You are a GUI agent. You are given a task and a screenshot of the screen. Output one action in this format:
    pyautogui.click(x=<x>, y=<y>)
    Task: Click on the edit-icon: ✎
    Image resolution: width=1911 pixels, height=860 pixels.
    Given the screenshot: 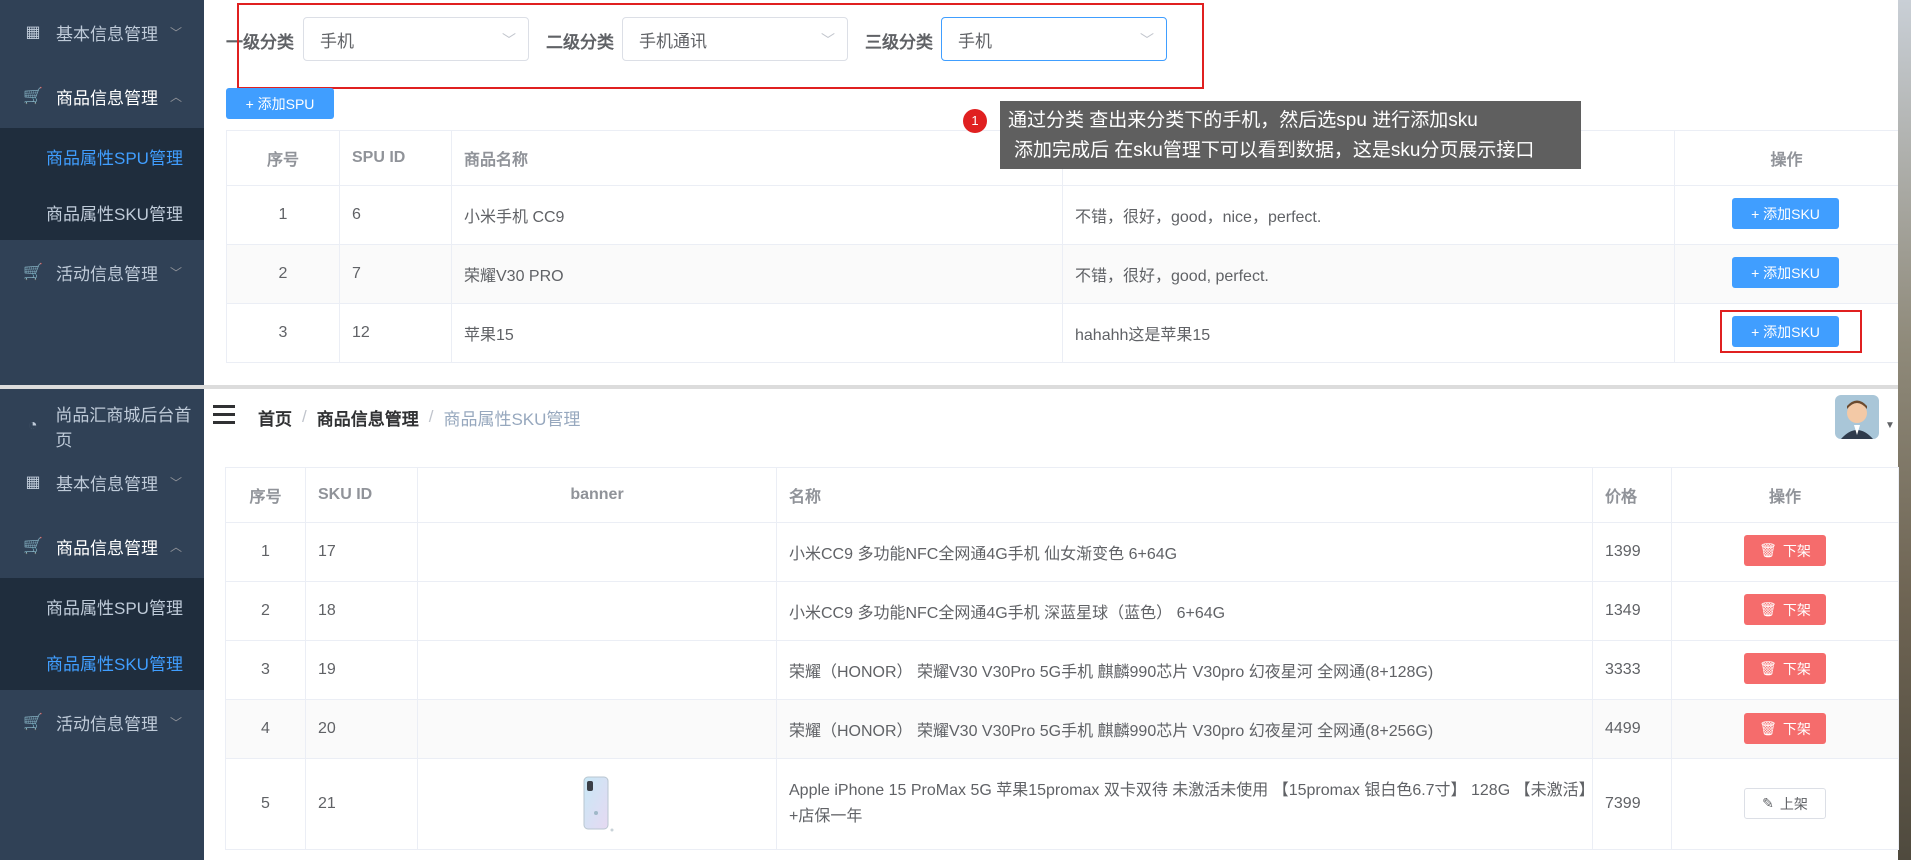 What is the action you would take?
    pyautogui.click(x=1768, y=803)
    